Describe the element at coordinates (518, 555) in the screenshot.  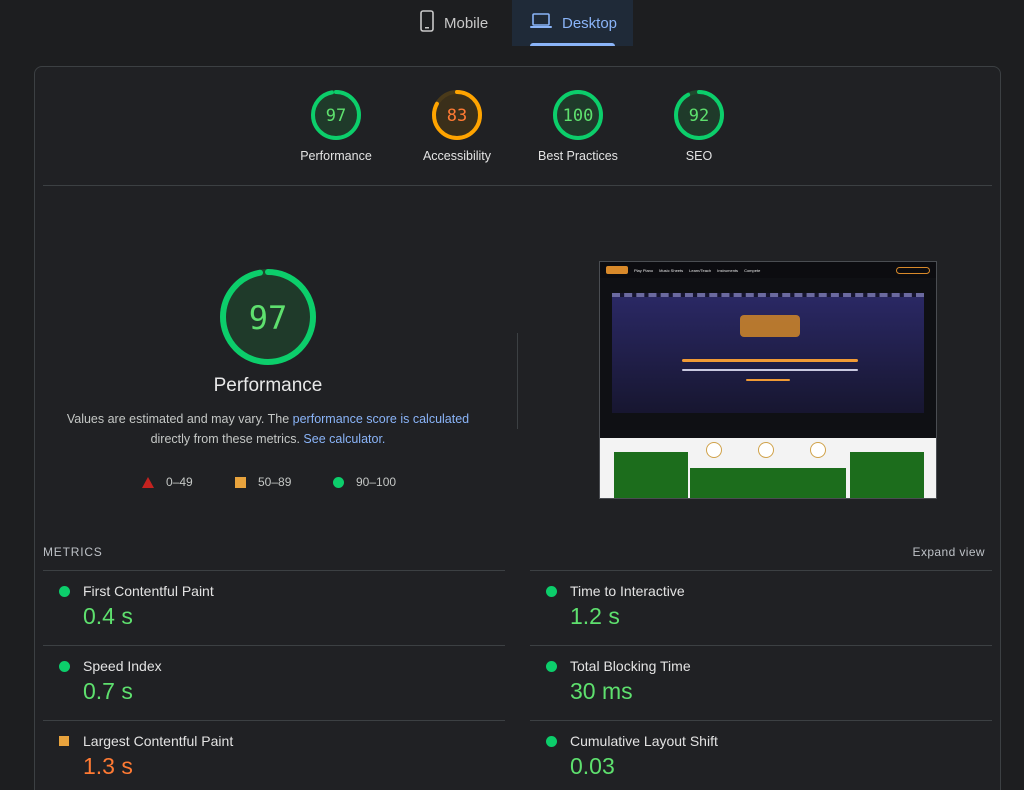
I see `metrics-header: METRICS Expand view` at that location.